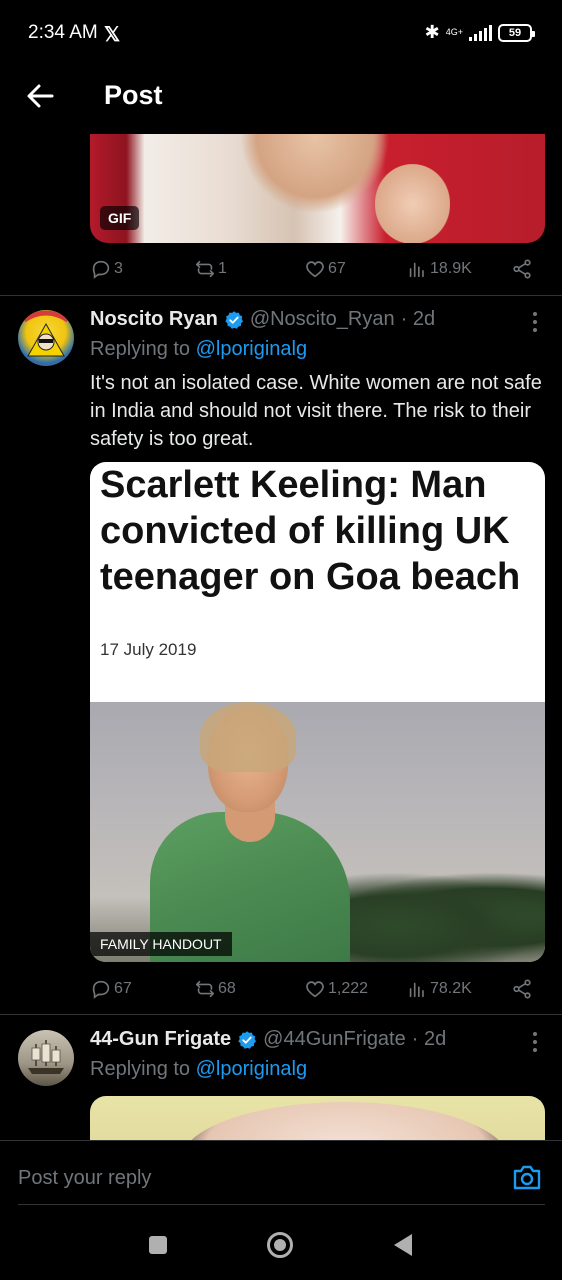 The image size is (562, 1280). What do you see at coordinates (454, 32) in the screenshot?
I see `network-type: 4G+` at bounding box center [454, 32].